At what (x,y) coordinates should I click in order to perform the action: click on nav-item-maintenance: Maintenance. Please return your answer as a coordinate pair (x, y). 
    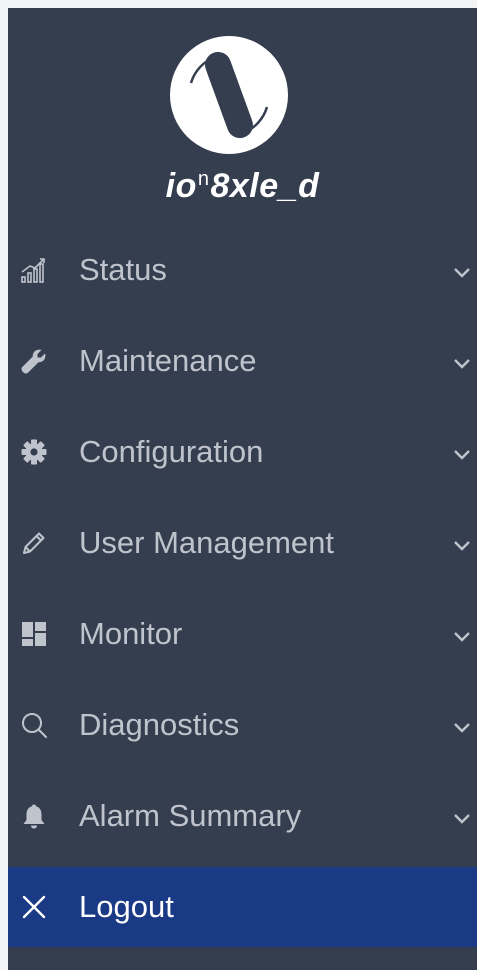
    Looking at the image, I should click on (242, 360).